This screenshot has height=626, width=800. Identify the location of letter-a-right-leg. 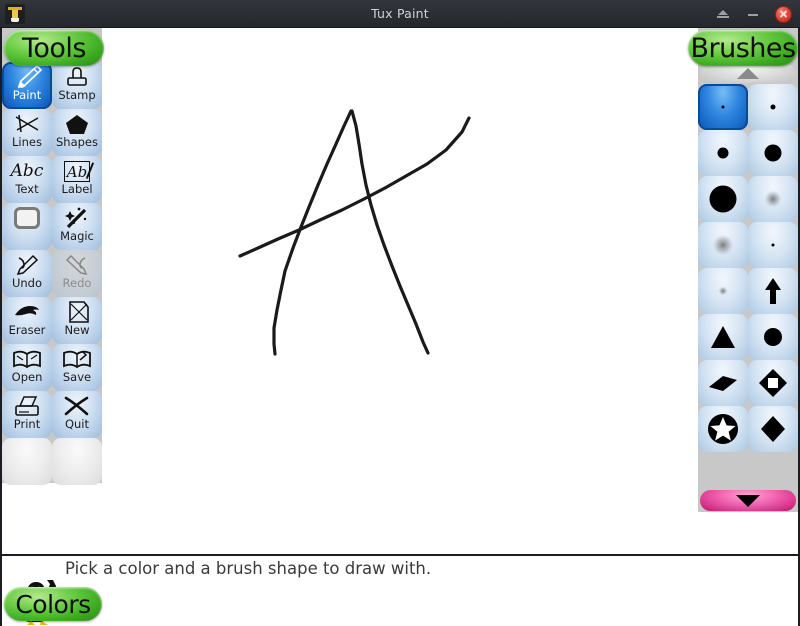
(390, 232).